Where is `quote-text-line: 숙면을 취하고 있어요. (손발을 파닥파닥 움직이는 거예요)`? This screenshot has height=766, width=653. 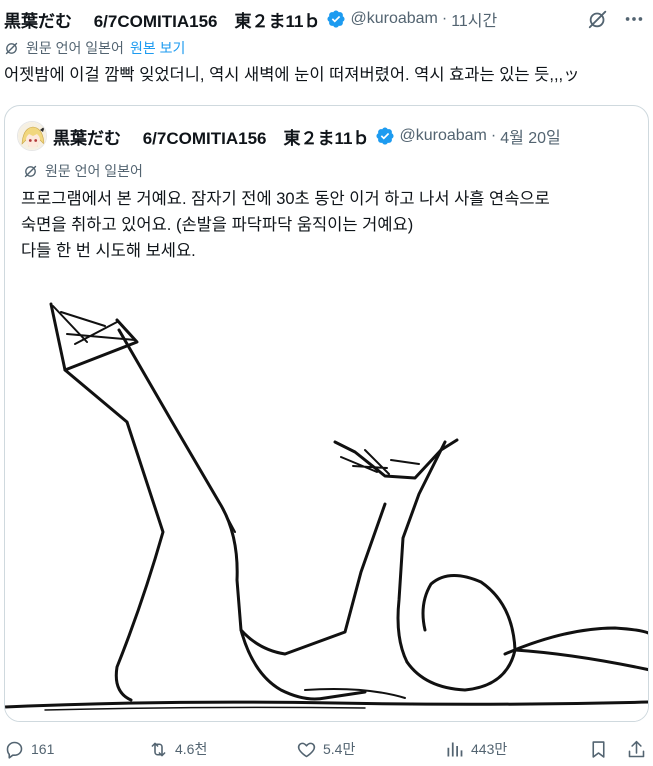
quote-text-line: 숙면을 취하고 있어요. (손발을 파닥파닥 움직이는 거예요) is located at coordinates (217, 225).